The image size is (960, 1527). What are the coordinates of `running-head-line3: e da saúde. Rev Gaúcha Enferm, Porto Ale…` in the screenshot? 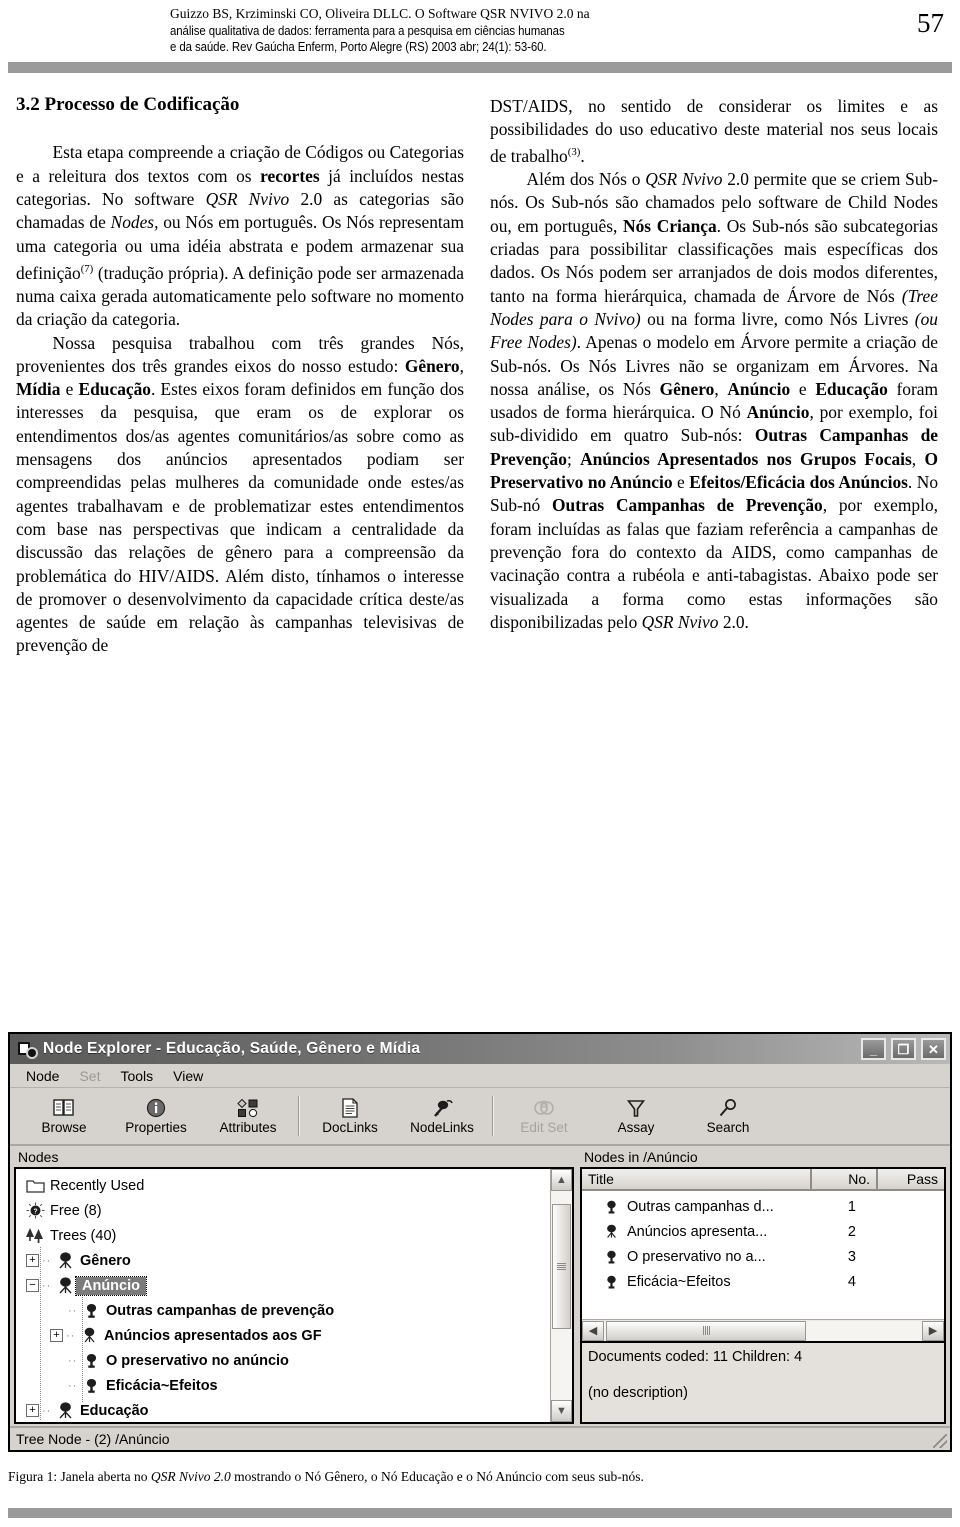 It's located at (358, 46).